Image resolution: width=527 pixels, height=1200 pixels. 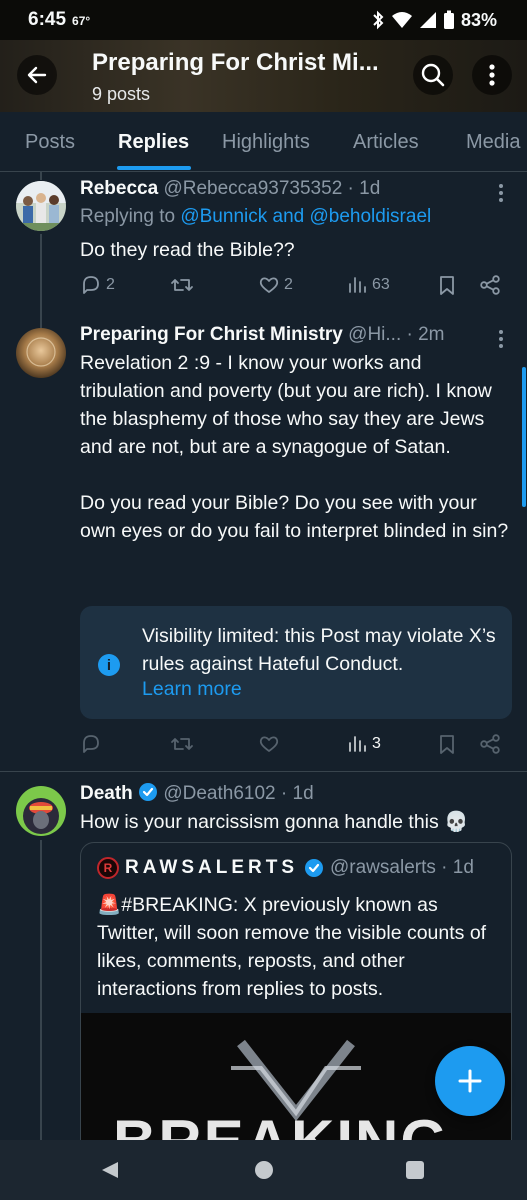 I want to click on compose-button, so click(x=470, y=1081).